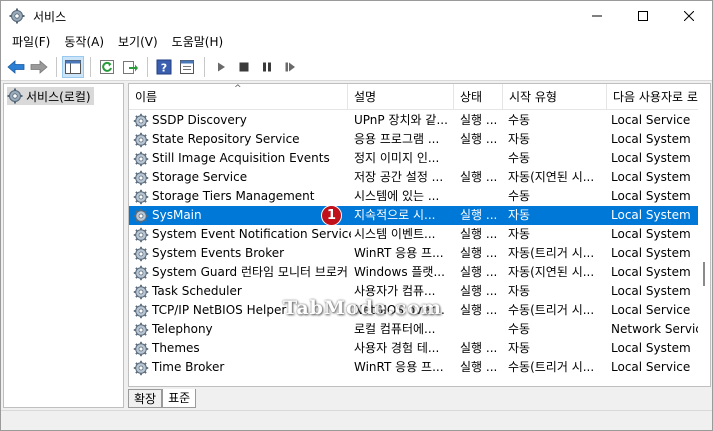 Image resolution: width=713 pixels, height=431 pixels. I want to click on table-row: SysMain 지속적으로 시... 실행 ... 자동 Local System, so click(414, 215).